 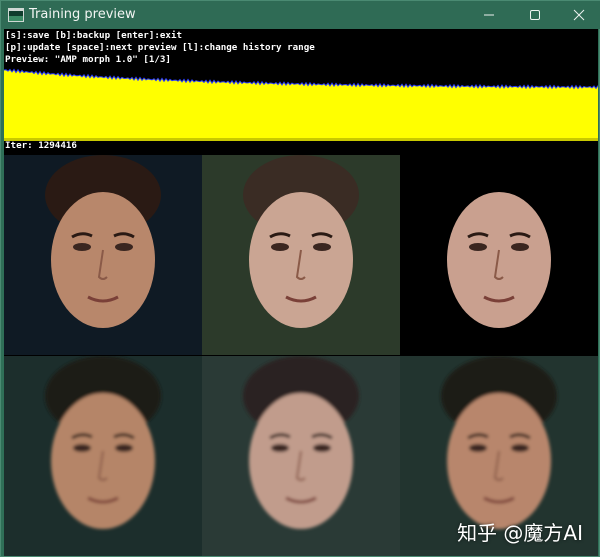 I want to click on minimize-icon, so click(x=489, y=15).